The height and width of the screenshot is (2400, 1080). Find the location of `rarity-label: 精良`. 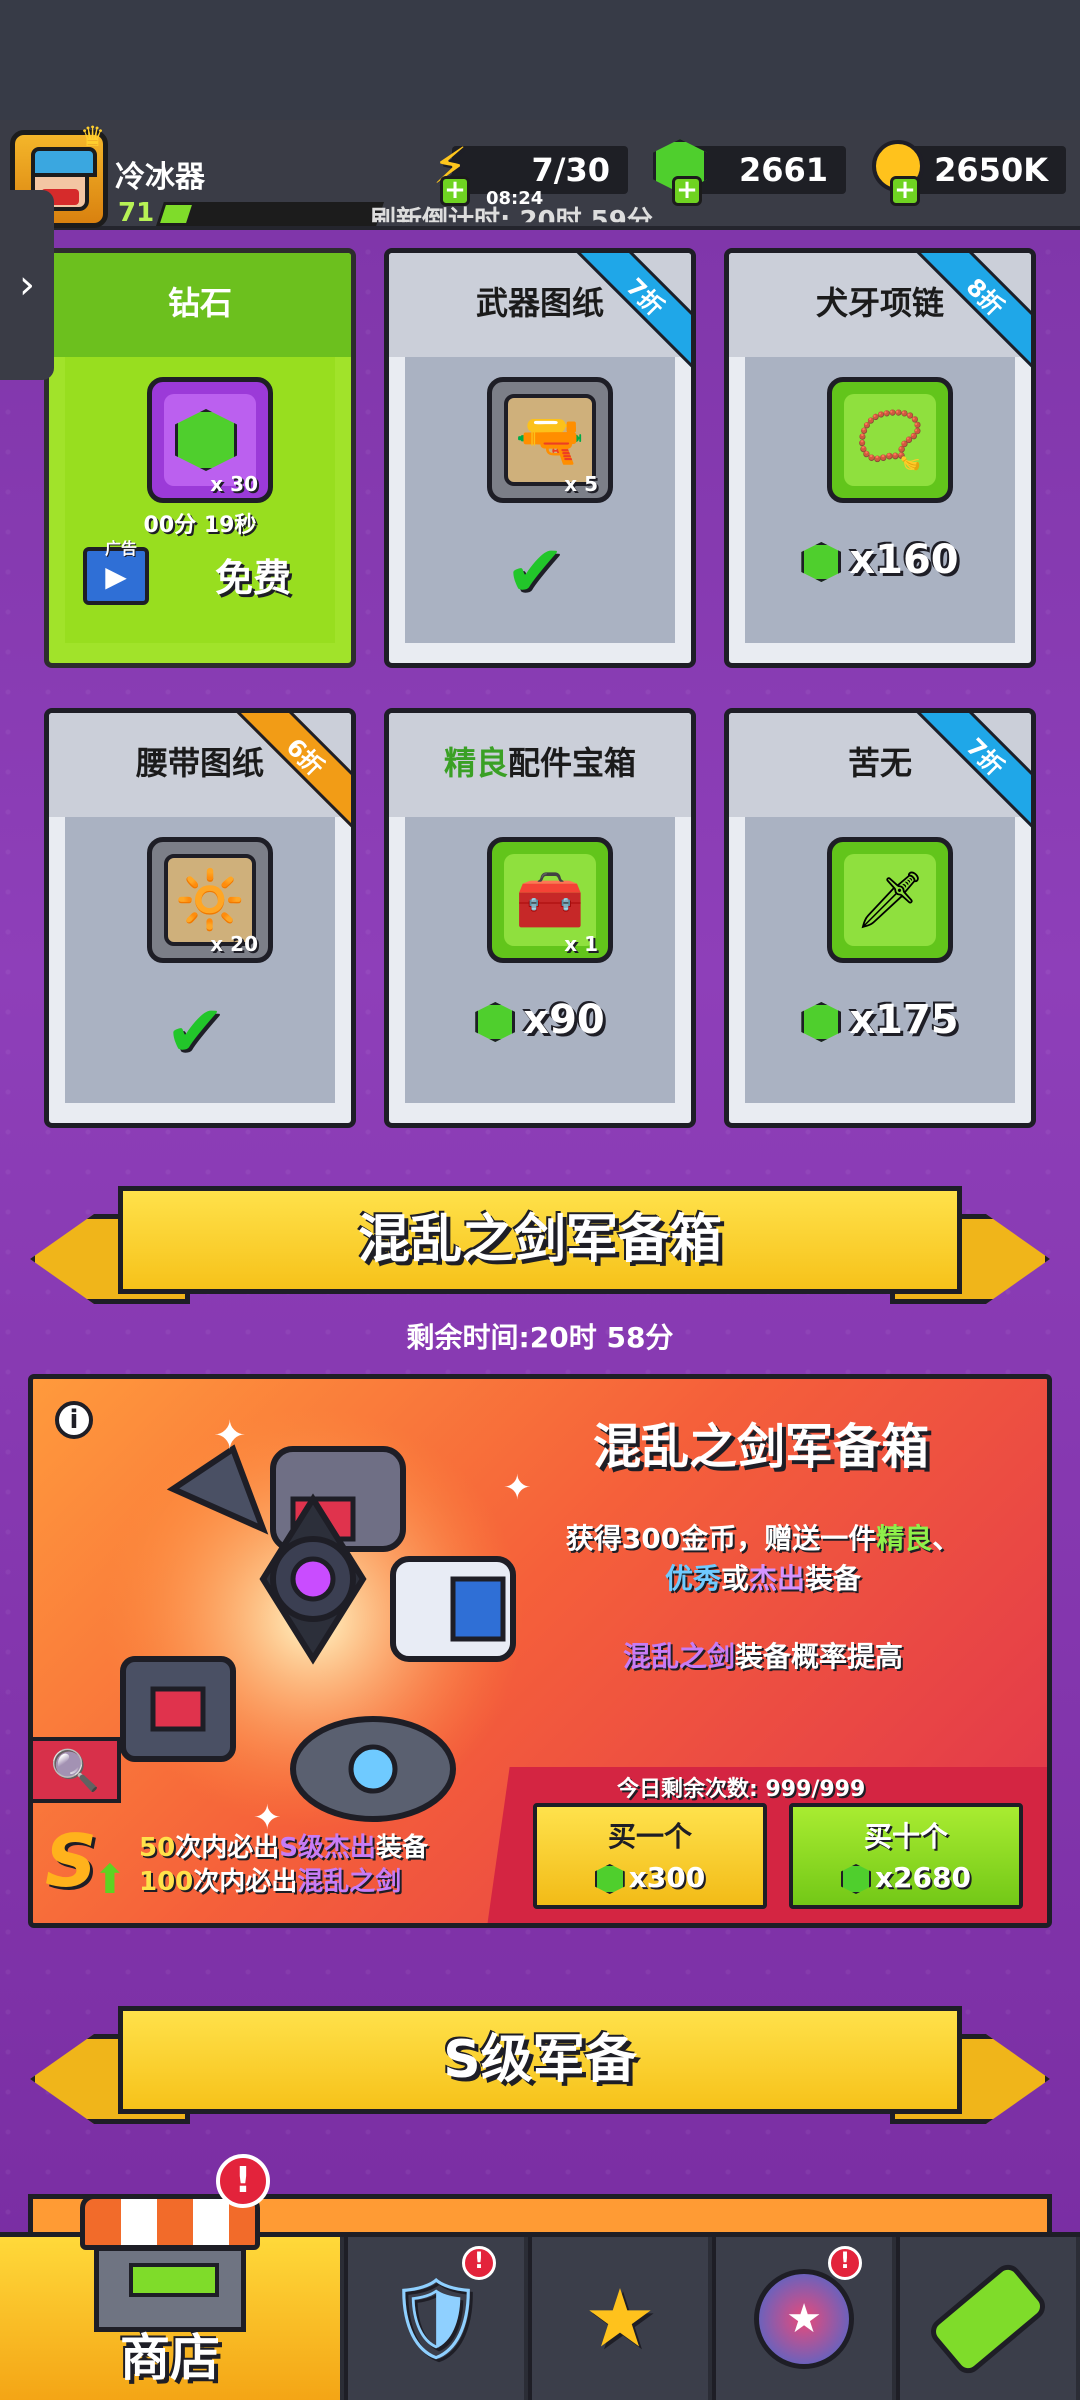

rarity-label: 精良 is located at coordinates (475, 763).